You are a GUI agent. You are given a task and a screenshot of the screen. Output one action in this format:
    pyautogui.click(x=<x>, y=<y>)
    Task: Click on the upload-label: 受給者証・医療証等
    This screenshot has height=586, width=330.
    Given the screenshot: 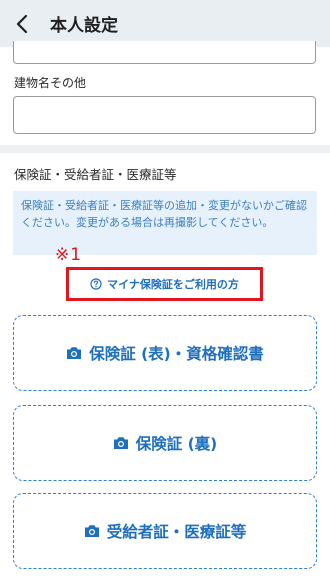 What is the action you would take?
    pyautogui.click(x=176, y=532)
    